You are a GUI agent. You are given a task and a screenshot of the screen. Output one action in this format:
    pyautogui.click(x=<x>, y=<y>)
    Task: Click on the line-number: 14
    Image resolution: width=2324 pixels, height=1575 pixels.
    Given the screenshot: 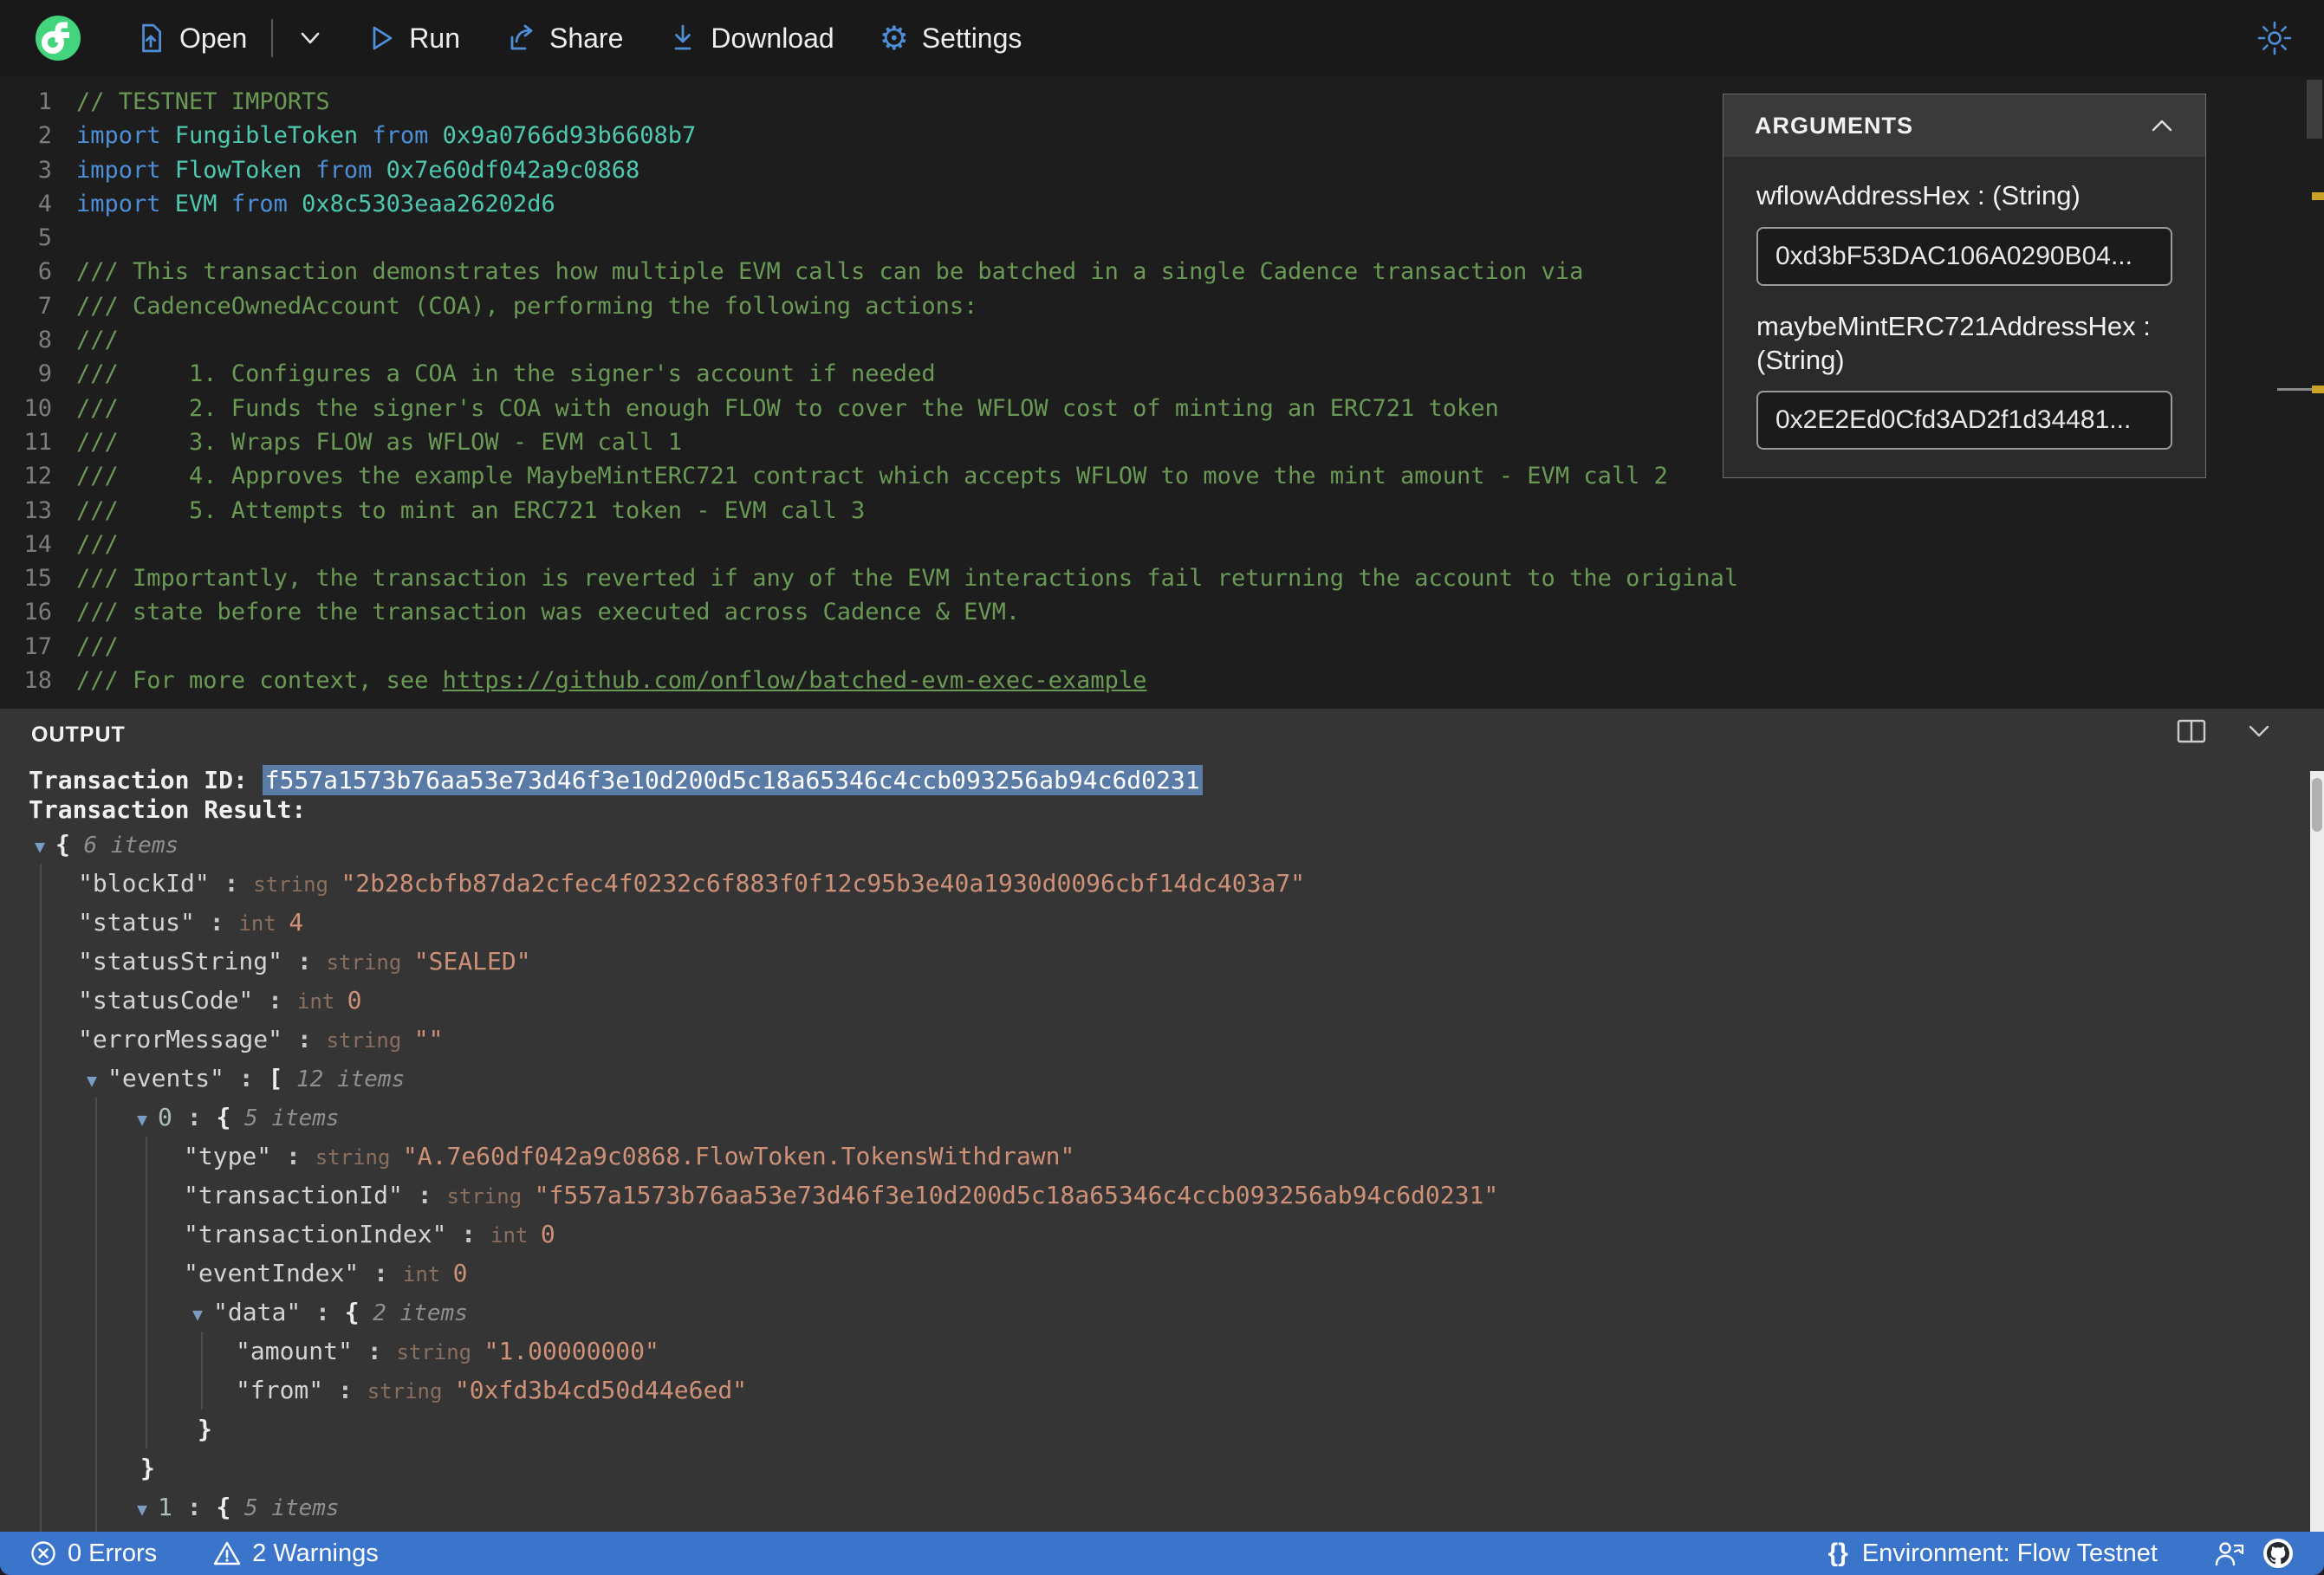 What is the action you would take?
    pyautogui.click(x=37, y=544)
    